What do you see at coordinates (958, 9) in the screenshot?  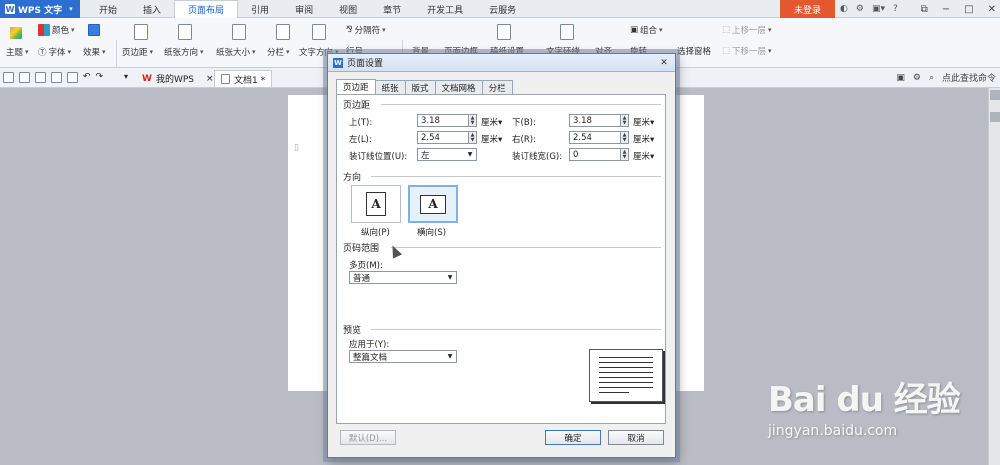 I see `window-controls: ⧉ − □ ✕` at bounding box center [958, 9].